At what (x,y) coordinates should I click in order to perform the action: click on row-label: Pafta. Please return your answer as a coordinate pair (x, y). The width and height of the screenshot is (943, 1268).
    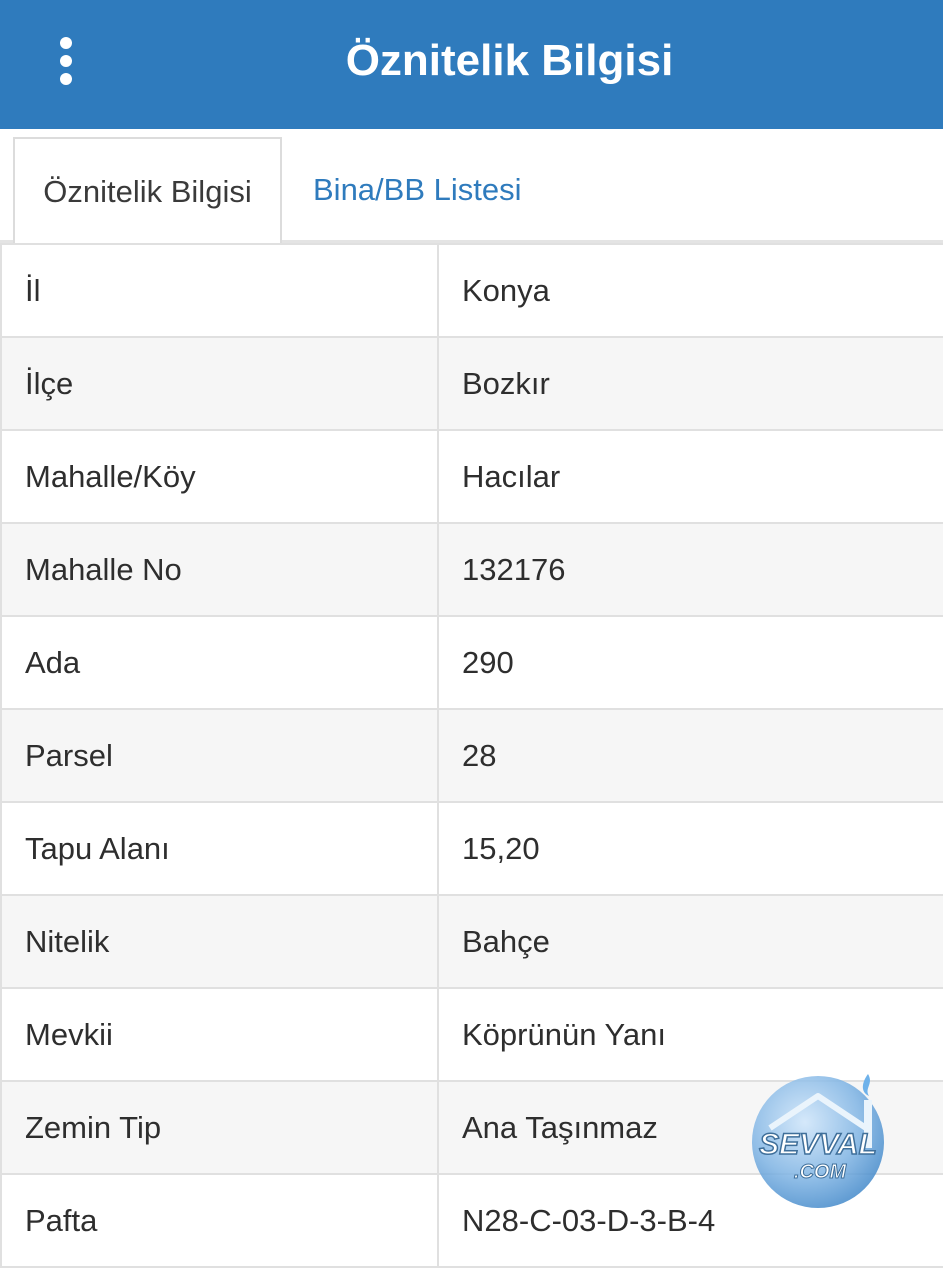
    Looking at the image, I should click on (219, 1220).